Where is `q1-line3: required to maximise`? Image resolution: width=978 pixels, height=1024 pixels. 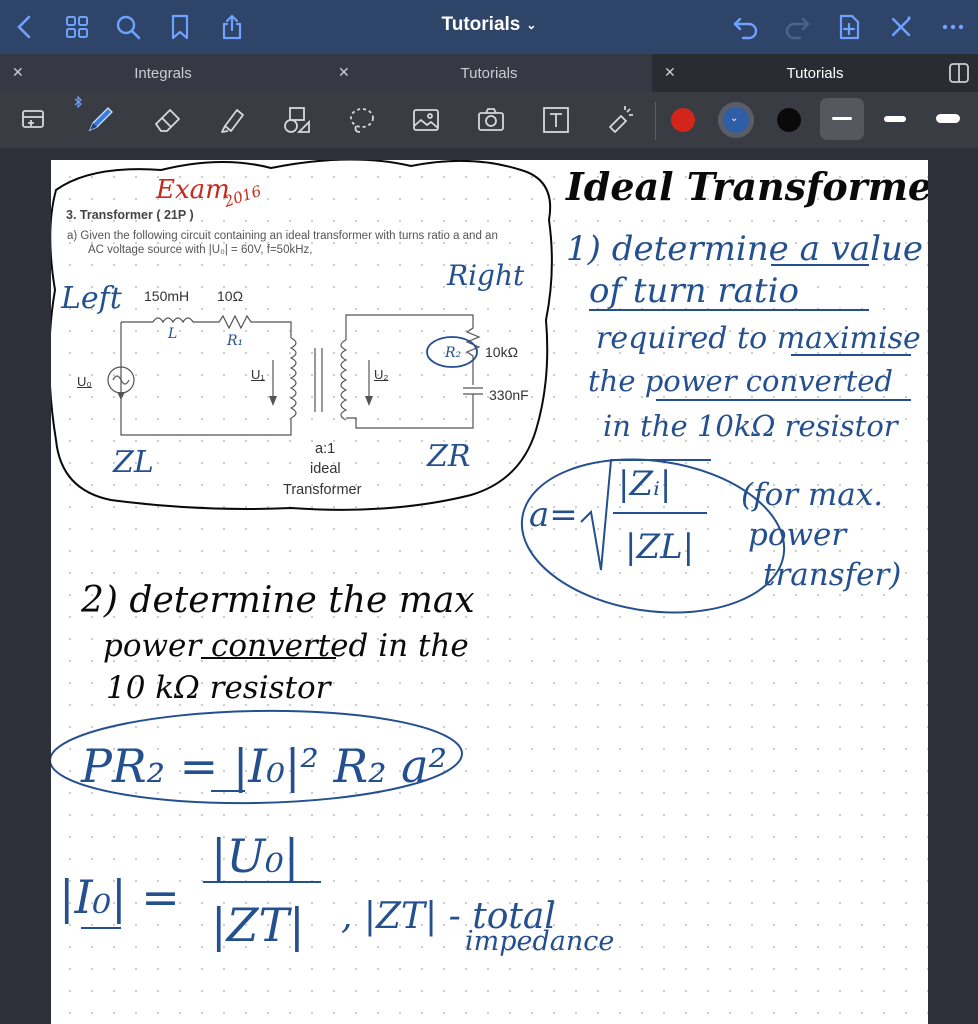 q1-line3: required to maximise is located at coordinates (758, 338).